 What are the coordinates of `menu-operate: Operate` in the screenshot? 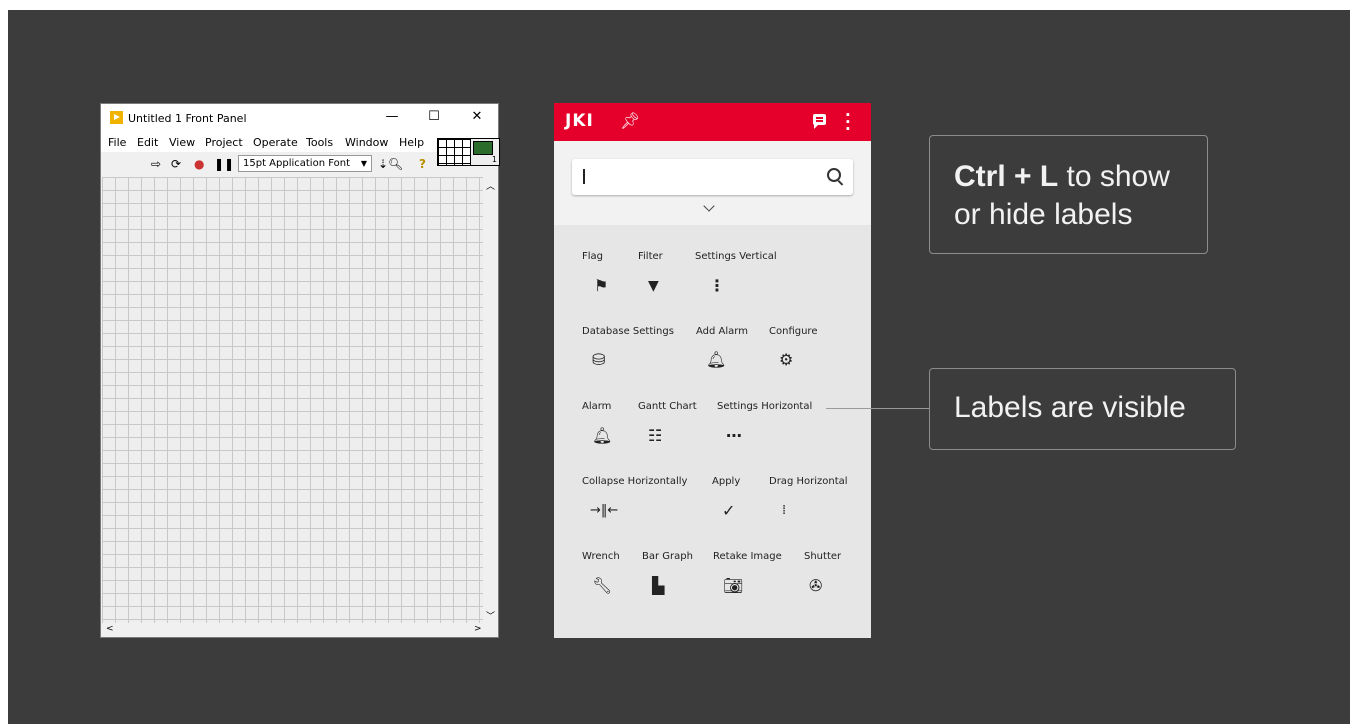 It's located at (275, 142).